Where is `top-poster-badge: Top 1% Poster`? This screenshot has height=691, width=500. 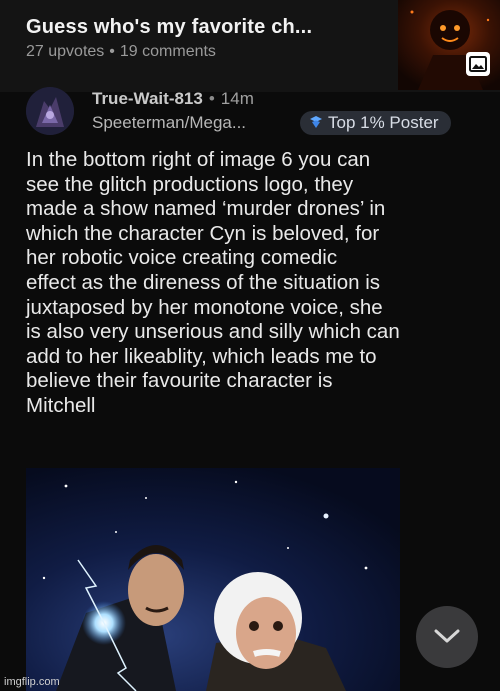
top-poster-badge: Top 1% Poster is located at coordinates (375, 123).